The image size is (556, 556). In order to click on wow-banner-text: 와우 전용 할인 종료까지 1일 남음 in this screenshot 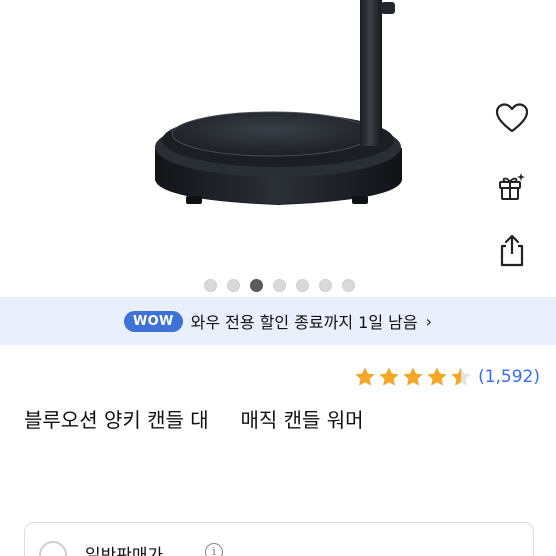, I will do `click(304, 322)`.